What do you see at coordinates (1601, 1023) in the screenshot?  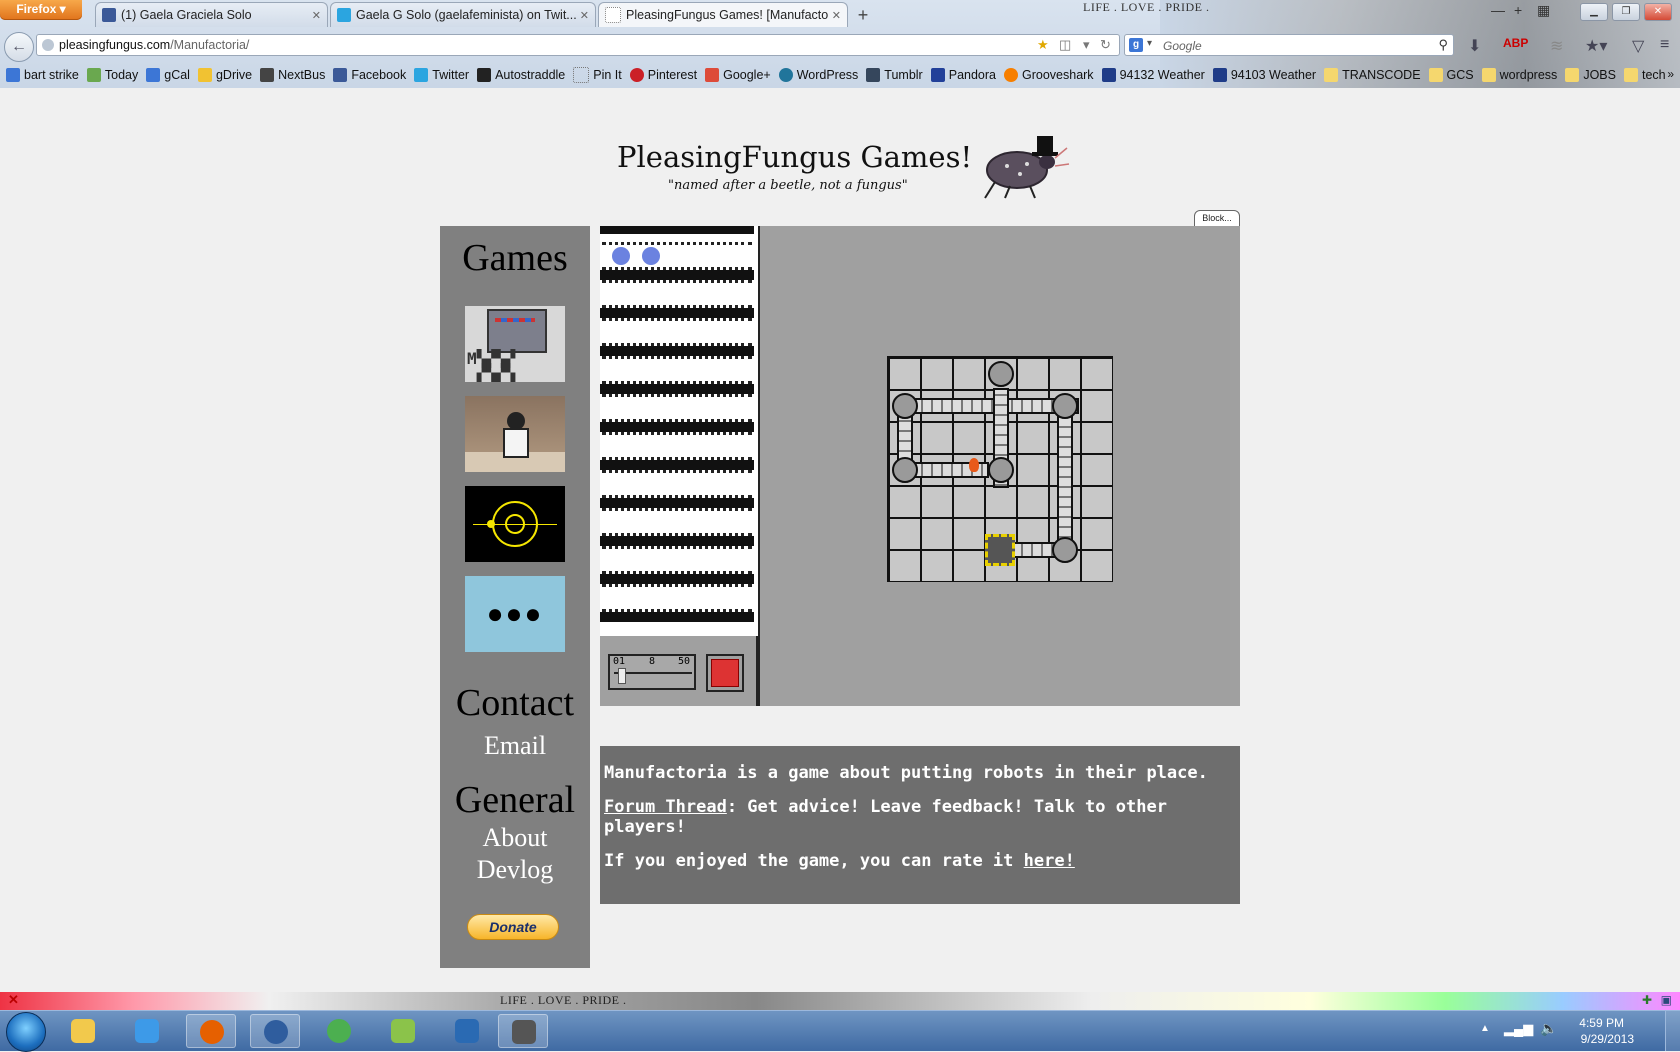 I see `clock-time: 4:59 PM` at bounding box center [1601, 1023].